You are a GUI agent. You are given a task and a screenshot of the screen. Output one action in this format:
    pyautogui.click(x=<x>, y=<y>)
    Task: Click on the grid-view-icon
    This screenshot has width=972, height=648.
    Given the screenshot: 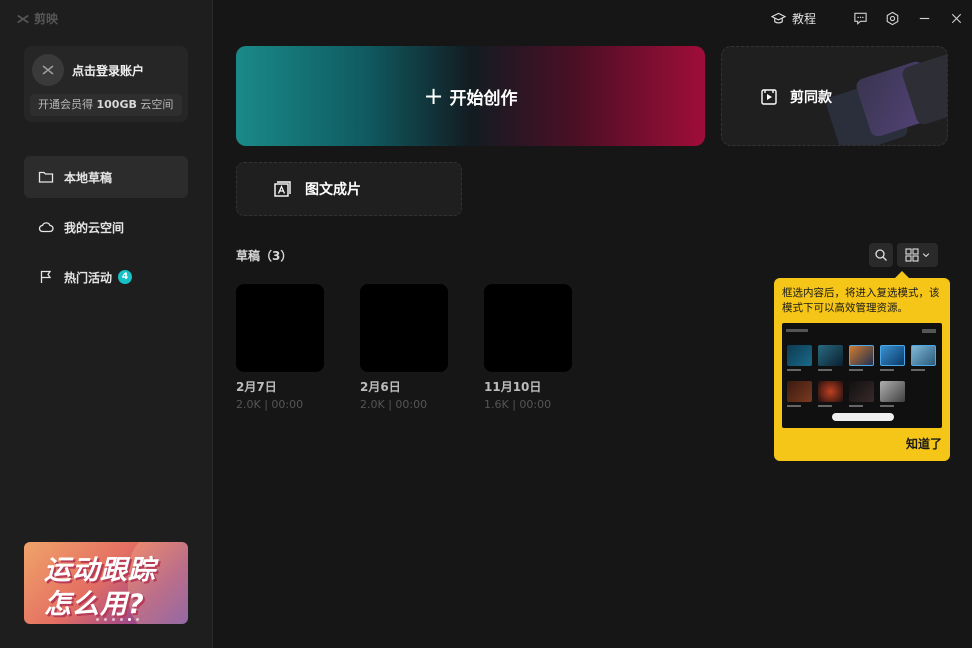 What is the action you would take?
    pyautogui.click(x=911, y=255)
    